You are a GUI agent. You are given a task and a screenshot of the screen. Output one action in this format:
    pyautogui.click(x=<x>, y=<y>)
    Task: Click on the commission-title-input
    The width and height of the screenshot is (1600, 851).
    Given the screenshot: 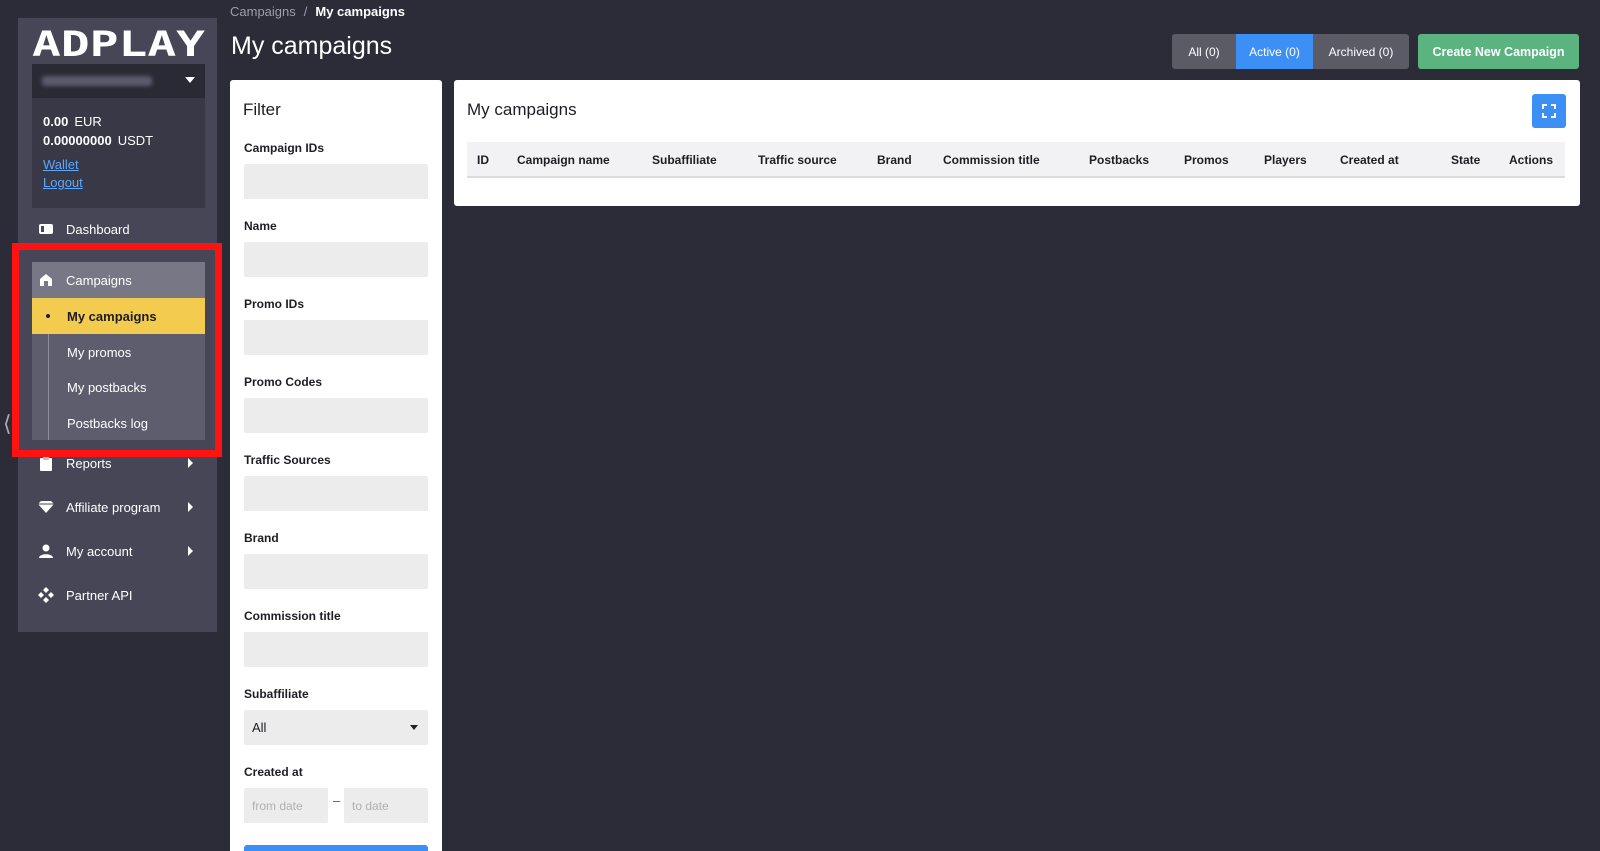 What is the action you would take?
    pyautogui.click(x=336, y=649)
    